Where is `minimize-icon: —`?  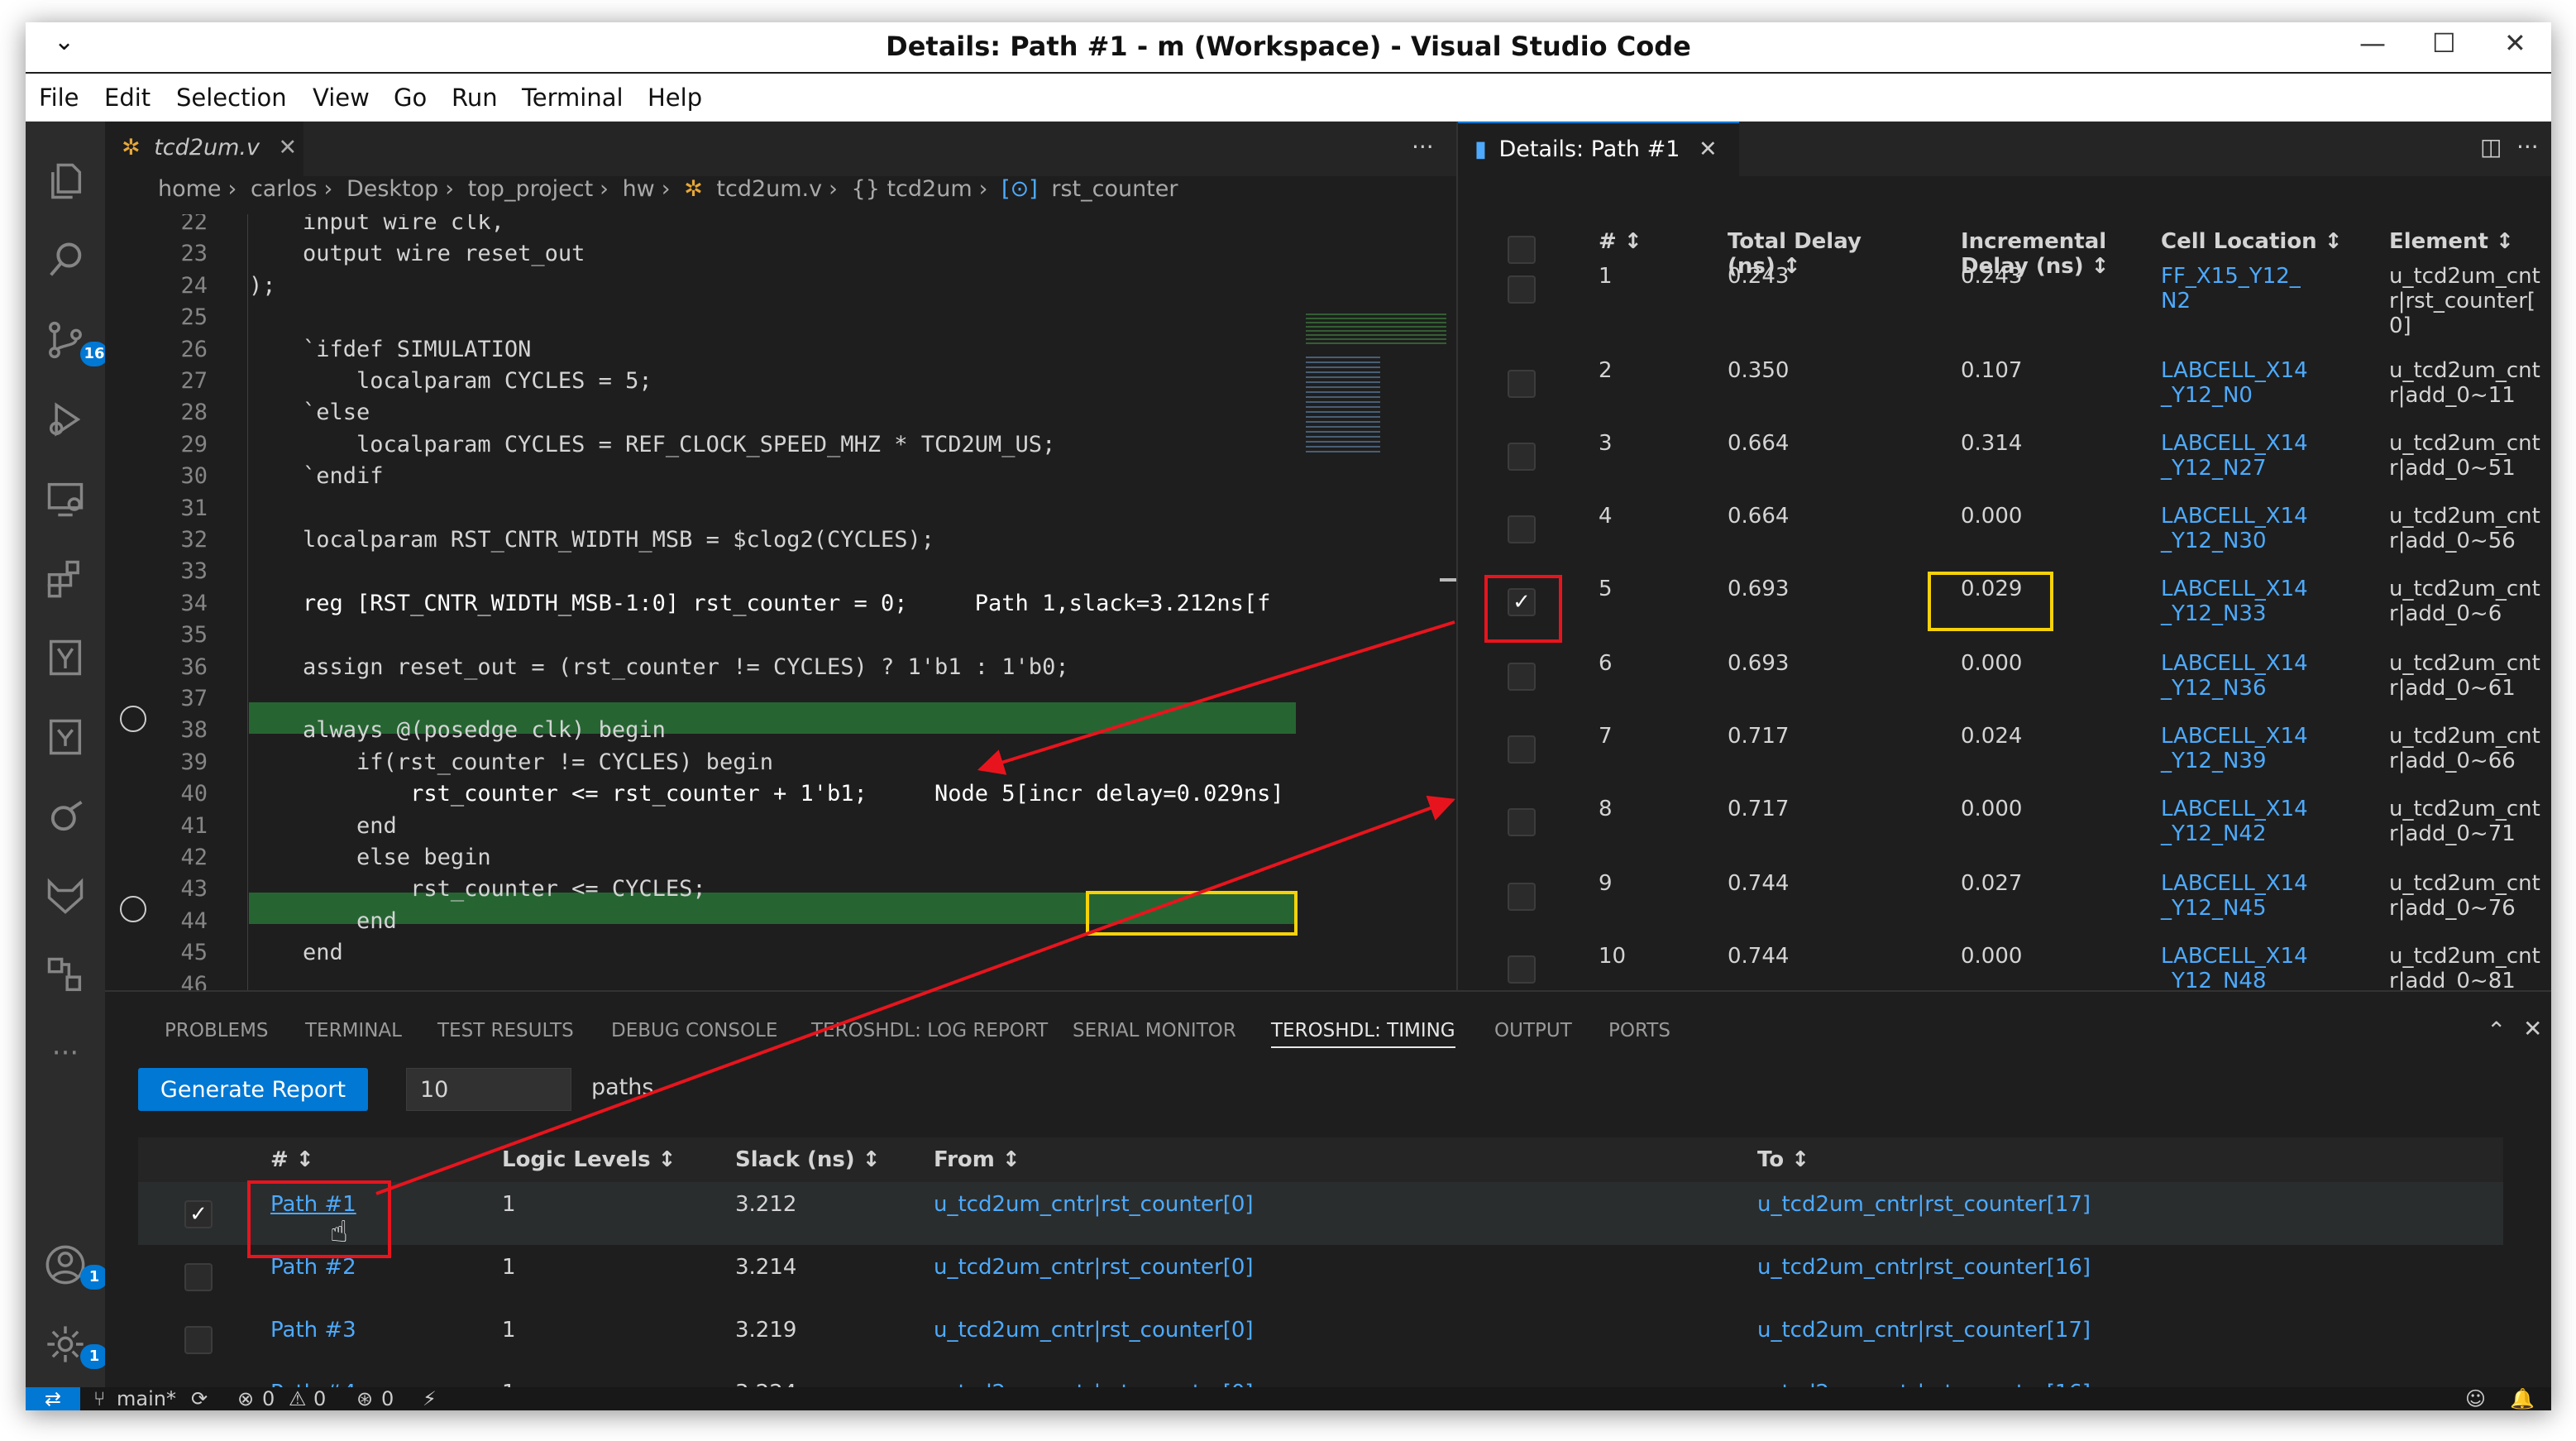
minimize-icon: — is located at coordinates (2372, 43).